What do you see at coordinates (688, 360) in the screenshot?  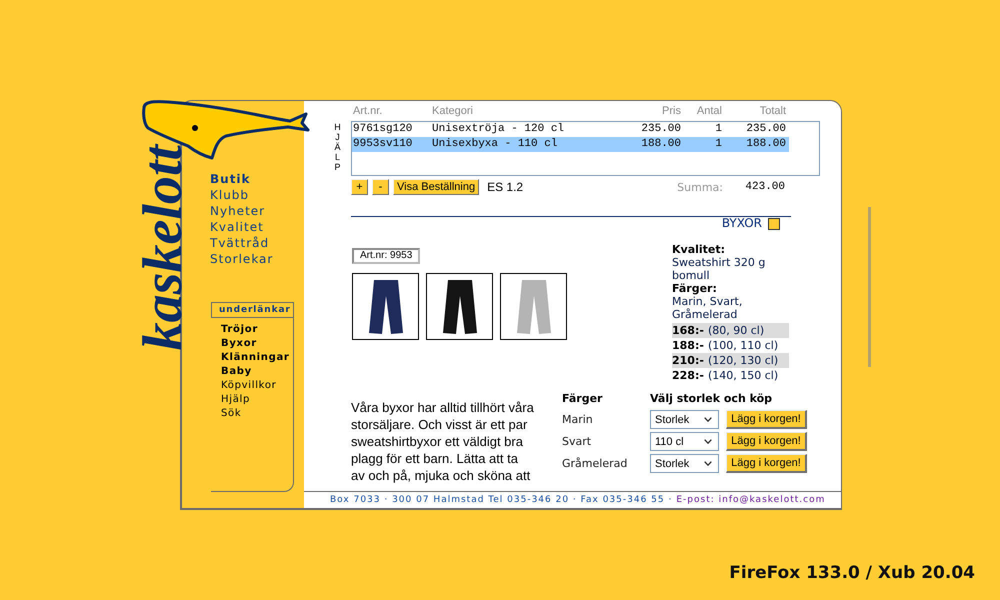 I see `price-text: 210:-` at bounding box center [688, 360].